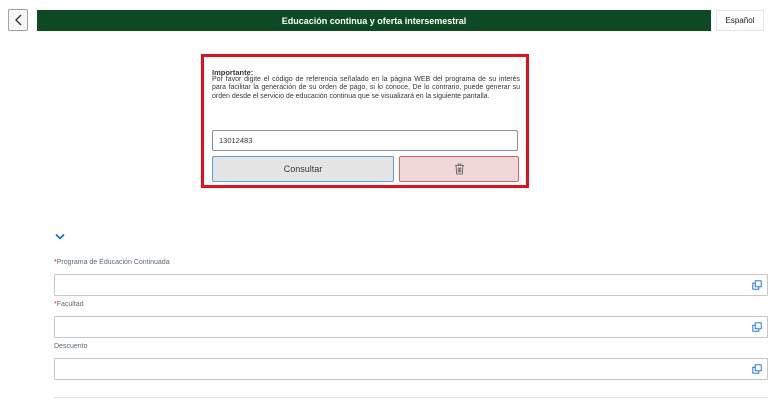 This screenshot has height=419, width=772. What do you see at coordinates (411, 369) in the screenshot?
I see `discount-field-input` at bounding box center [411, 369].